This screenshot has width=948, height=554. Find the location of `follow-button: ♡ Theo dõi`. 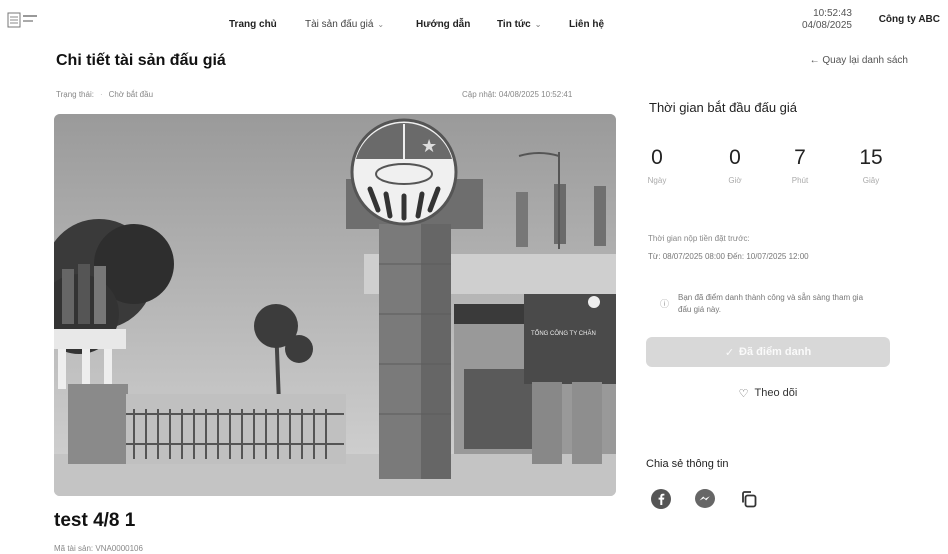

follow-button: ♡ Theo dõi is located at coordinates (768, 393).